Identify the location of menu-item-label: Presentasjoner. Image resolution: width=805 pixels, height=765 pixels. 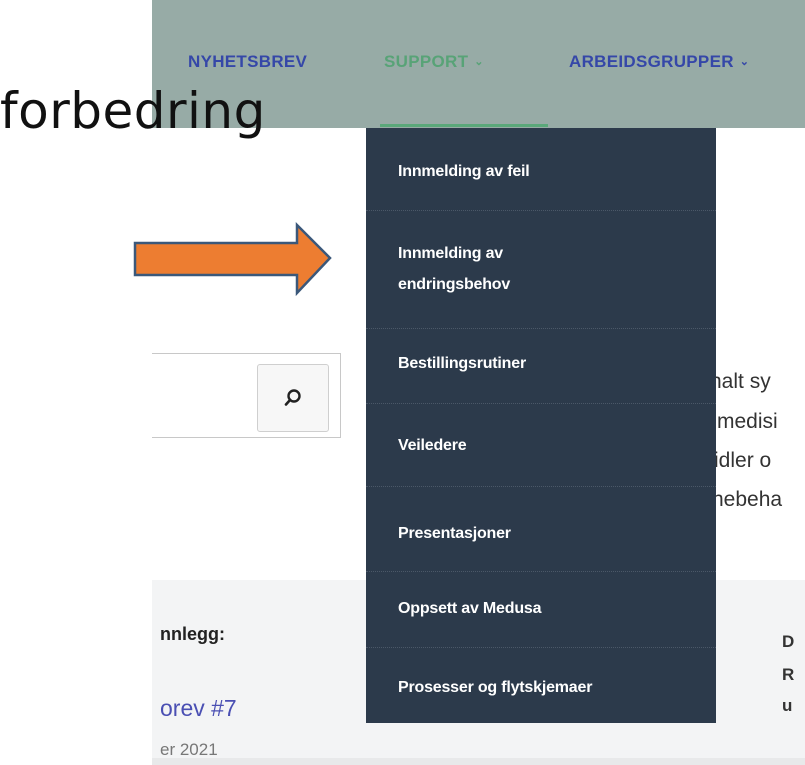
(454, 533).